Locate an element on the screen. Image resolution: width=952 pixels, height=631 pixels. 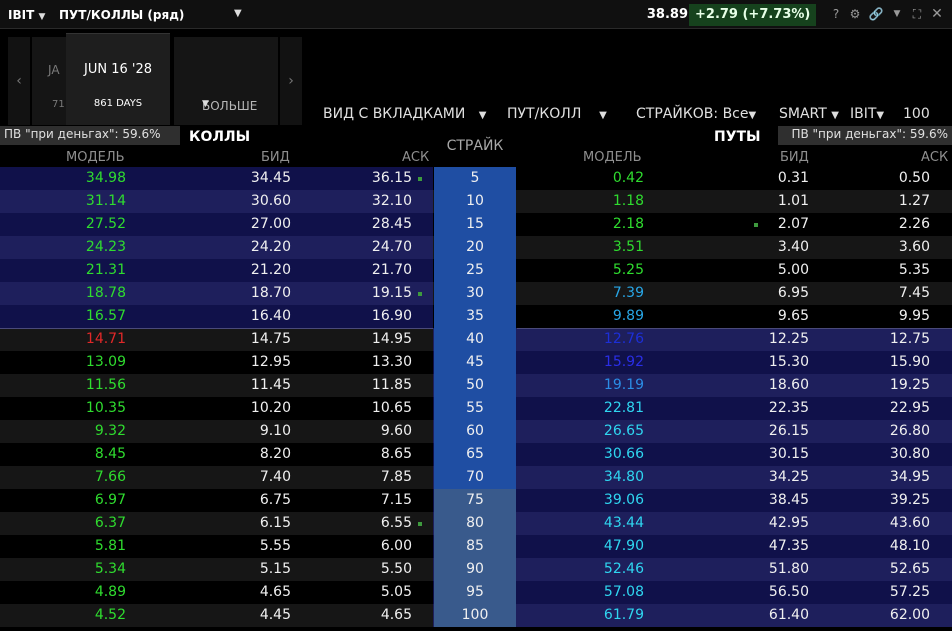
call-bid-value: 12.95 is located at coordinates (271, 362).